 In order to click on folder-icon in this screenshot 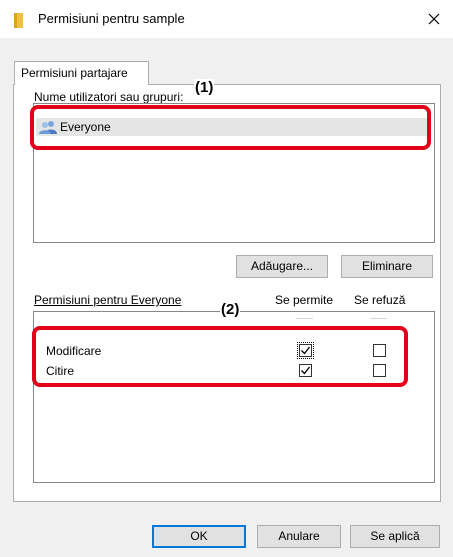, I will do `click(18, 20)`.